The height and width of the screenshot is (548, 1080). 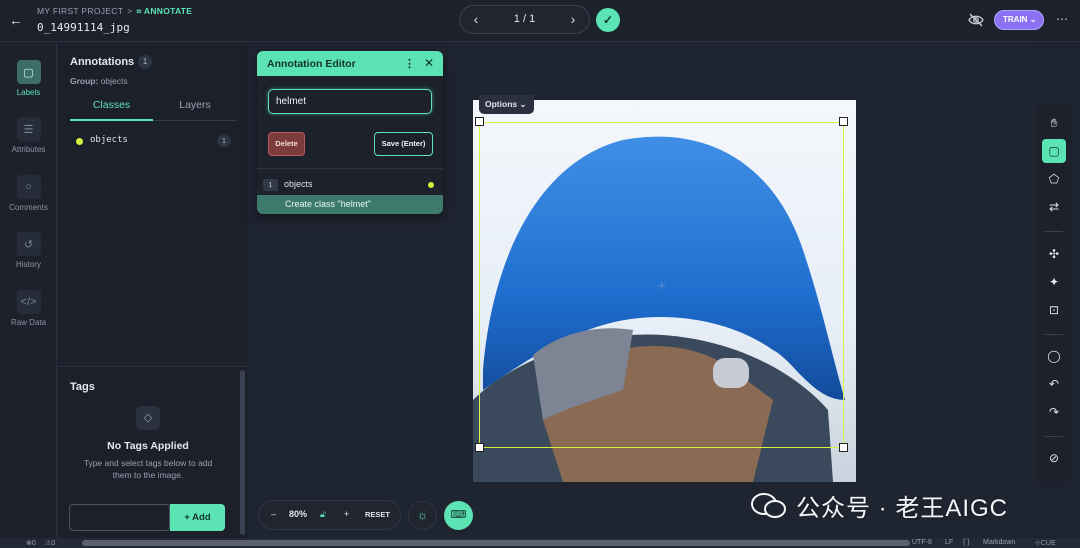 What do you see at coordinates (1062, 19) in the screenshot?
I see `more-options-icon: ⋯` at bounding box center [1062, 19].